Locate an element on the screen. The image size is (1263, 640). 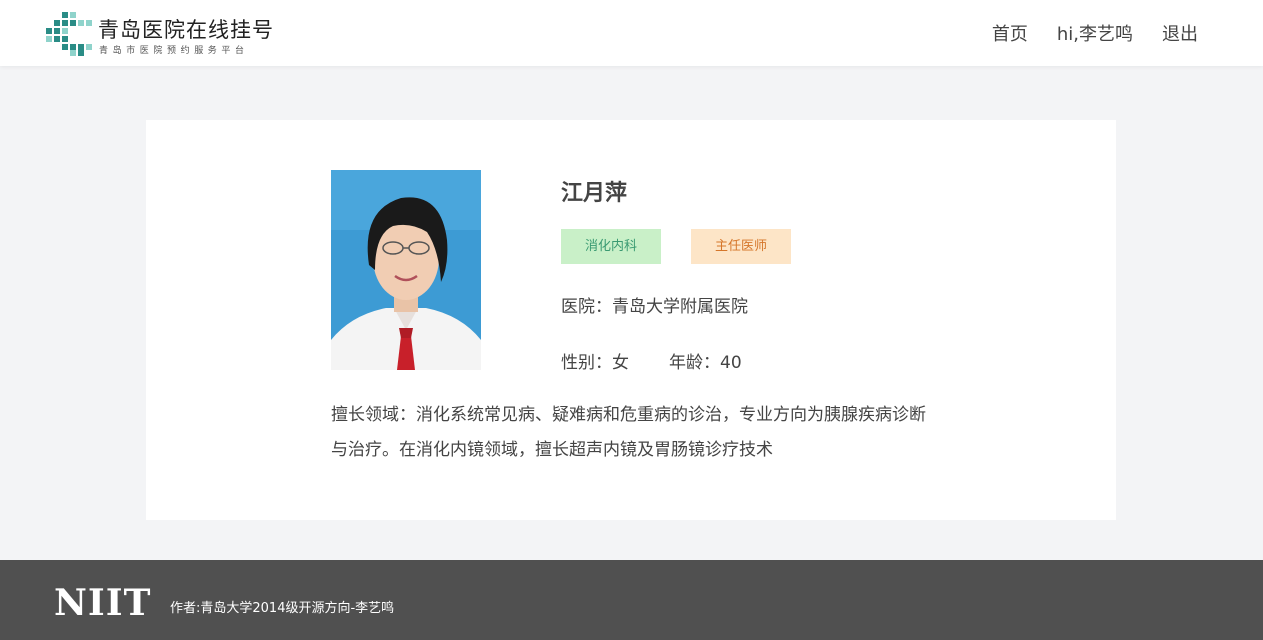
age-value: 40 is located at coordinates (731, 363).